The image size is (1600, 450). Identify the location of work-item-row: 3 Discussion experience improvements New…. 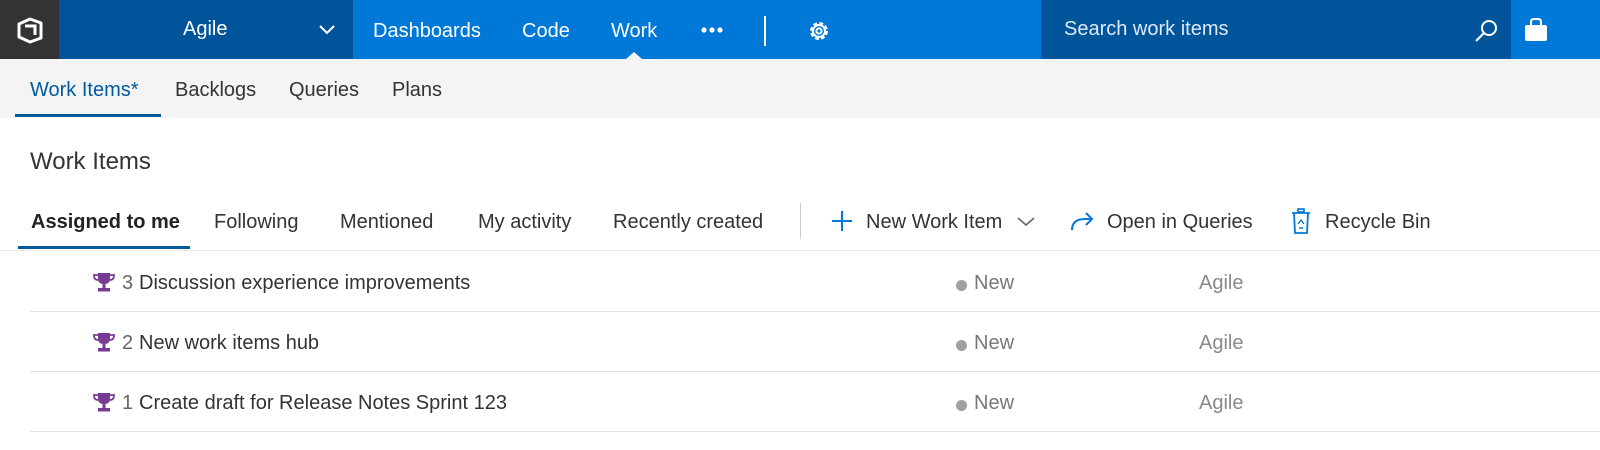
(815, 282).